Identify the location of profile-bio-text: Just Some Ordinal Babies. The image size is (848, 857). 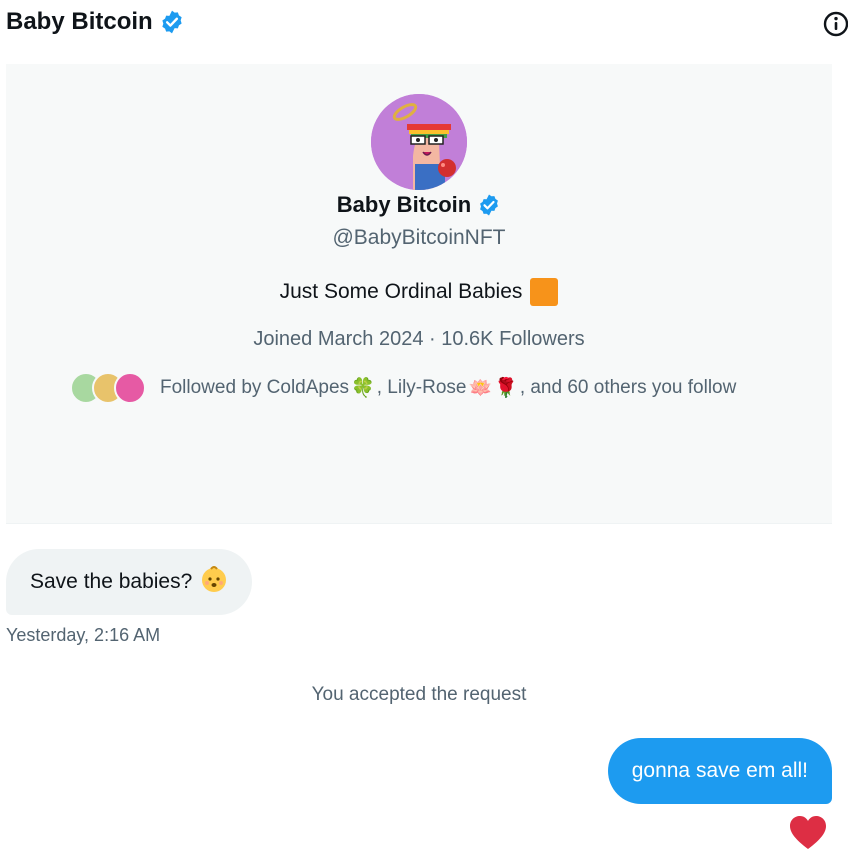
(401, 291).